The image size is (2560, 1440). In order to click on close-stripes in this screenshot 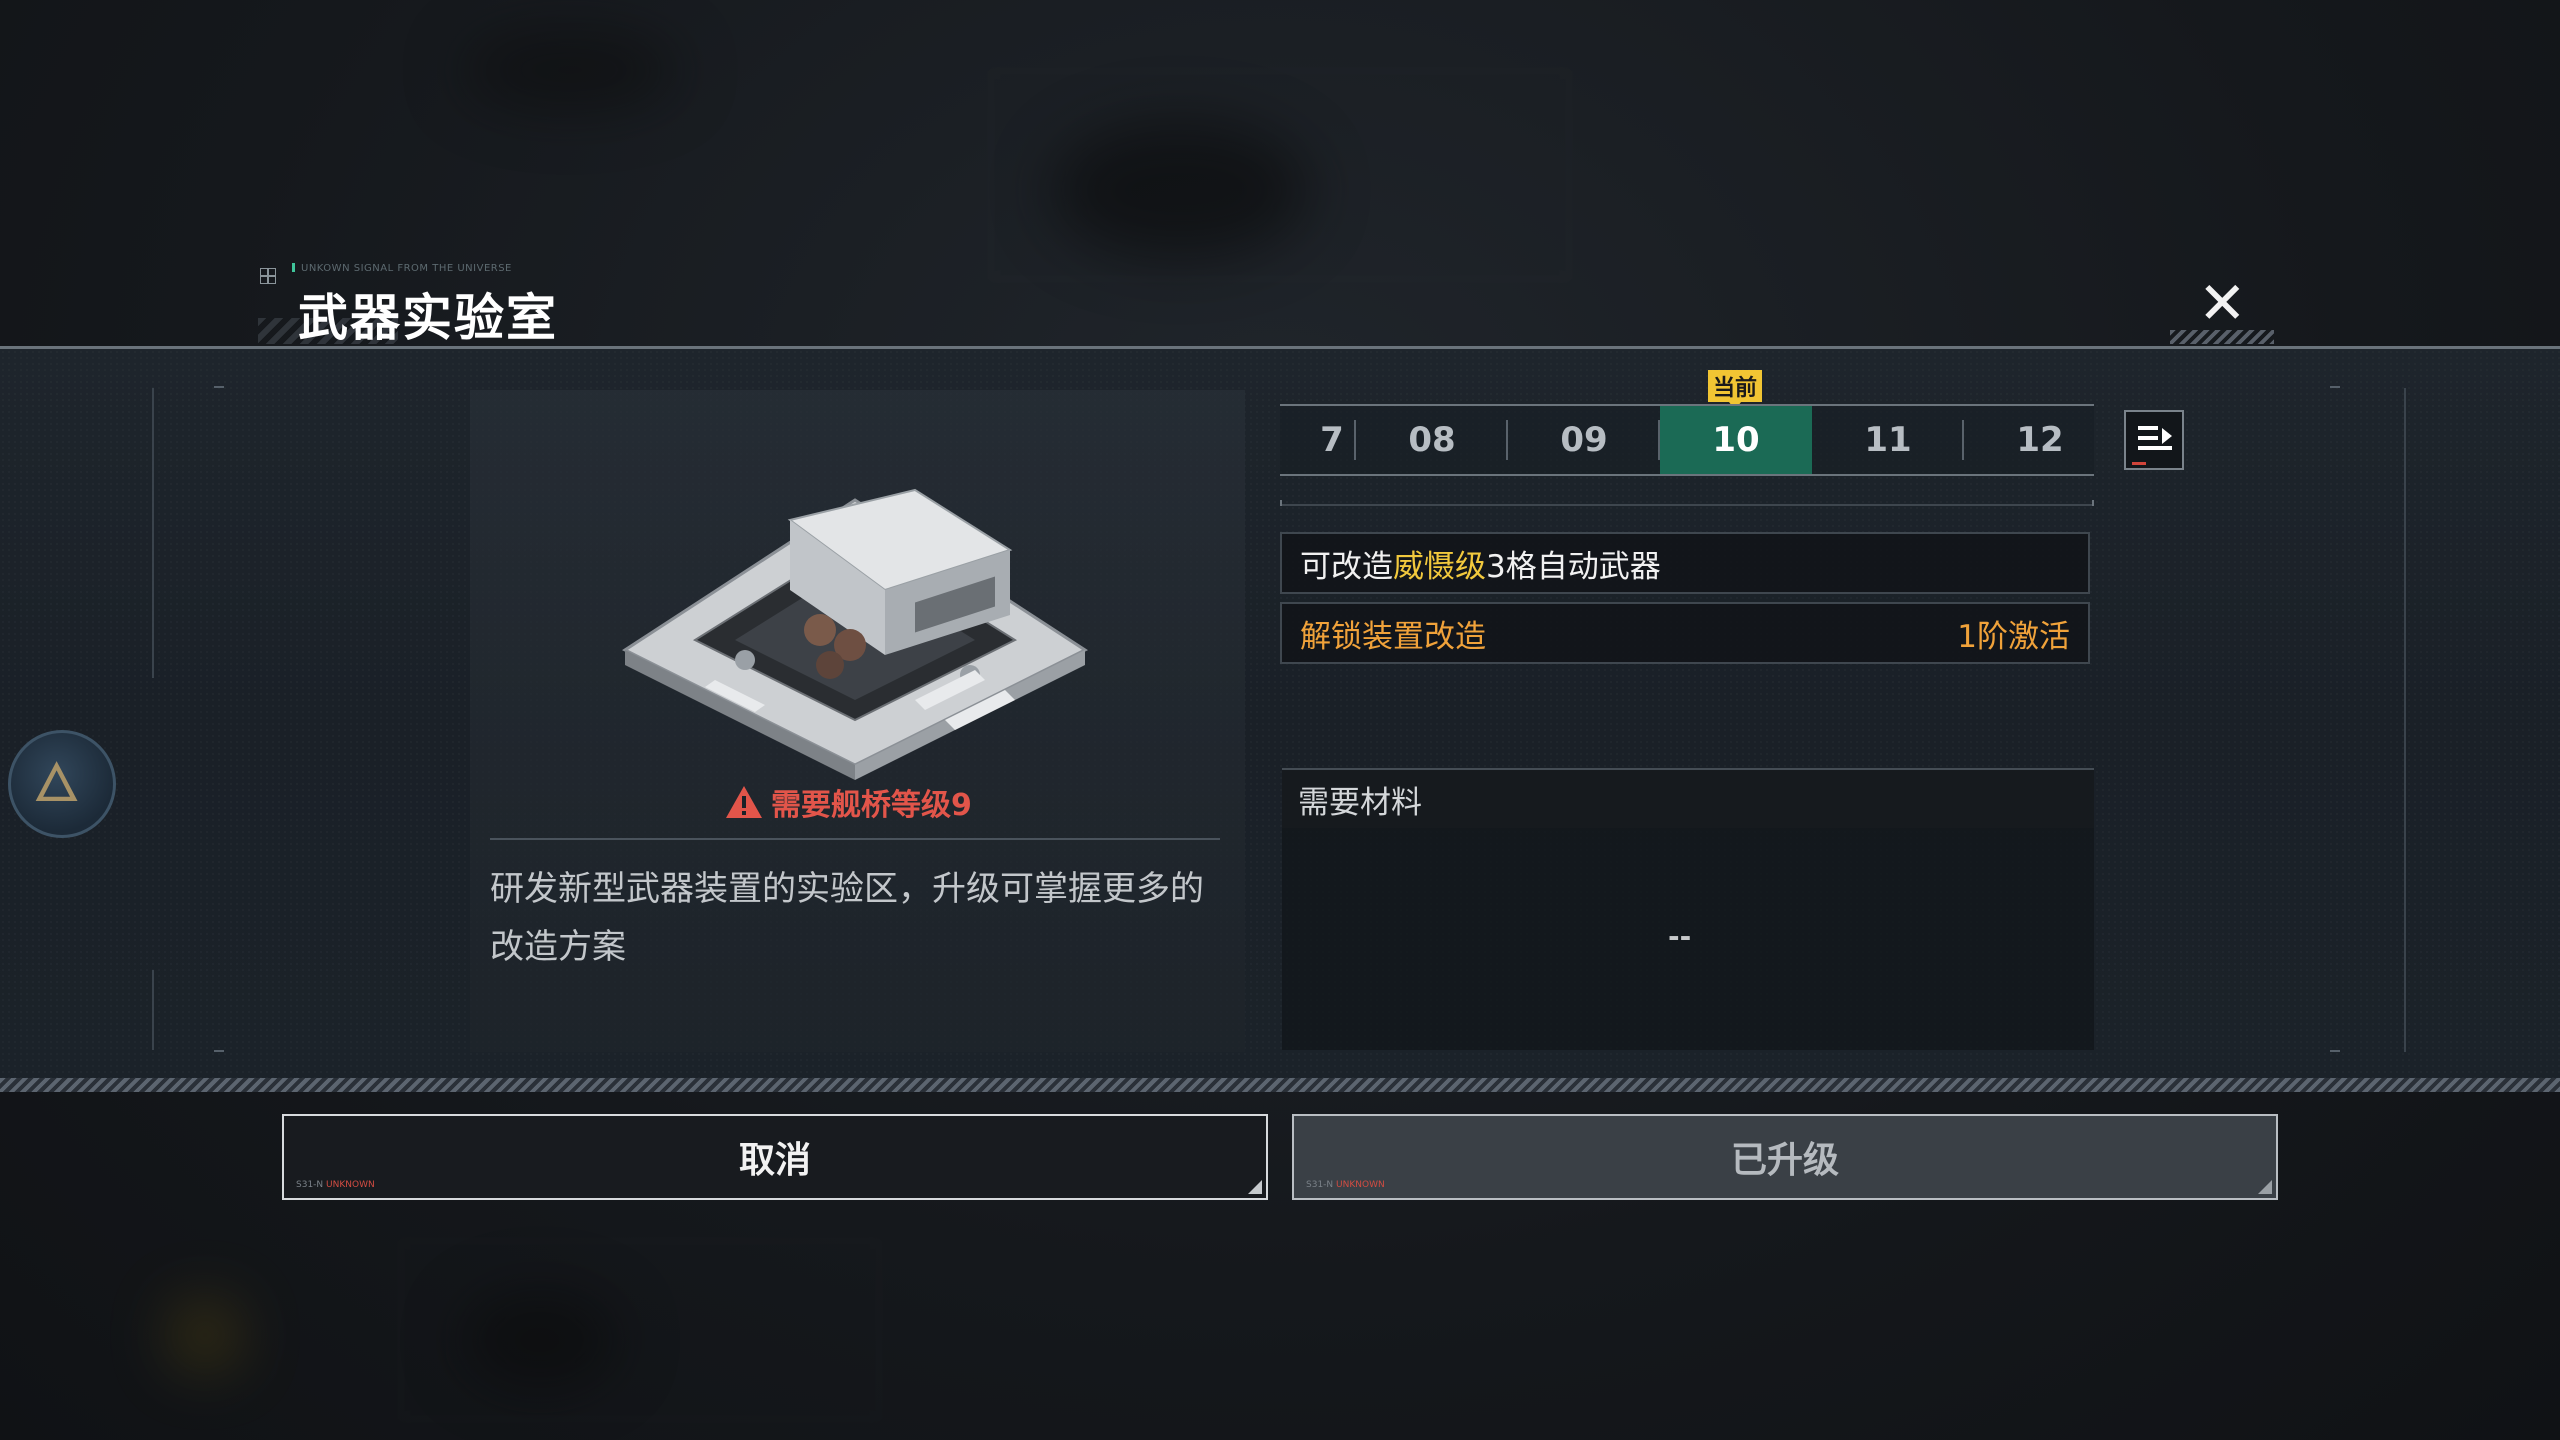, I will do `click(2222, 337)`.